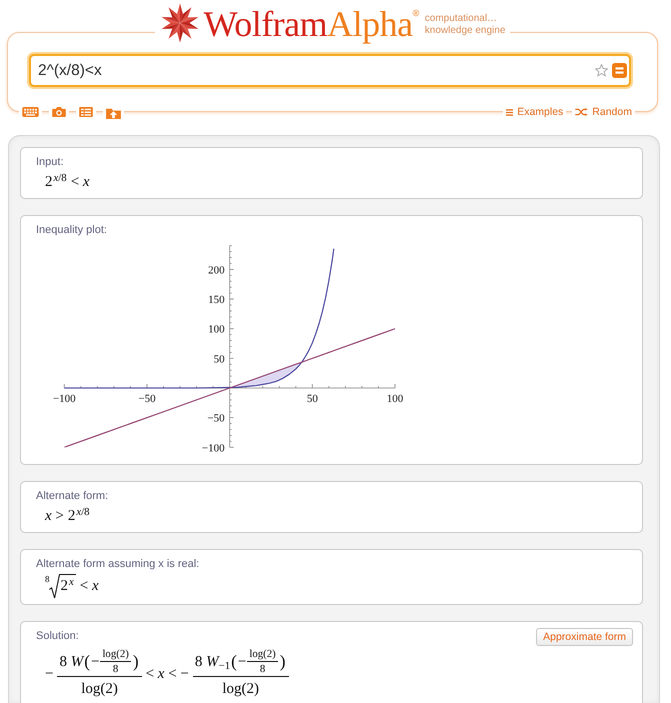 The image size is (671, 703). Describe the element at coordinates (180, 23) in the screenshot. I see `star-logo-icon` at that location.